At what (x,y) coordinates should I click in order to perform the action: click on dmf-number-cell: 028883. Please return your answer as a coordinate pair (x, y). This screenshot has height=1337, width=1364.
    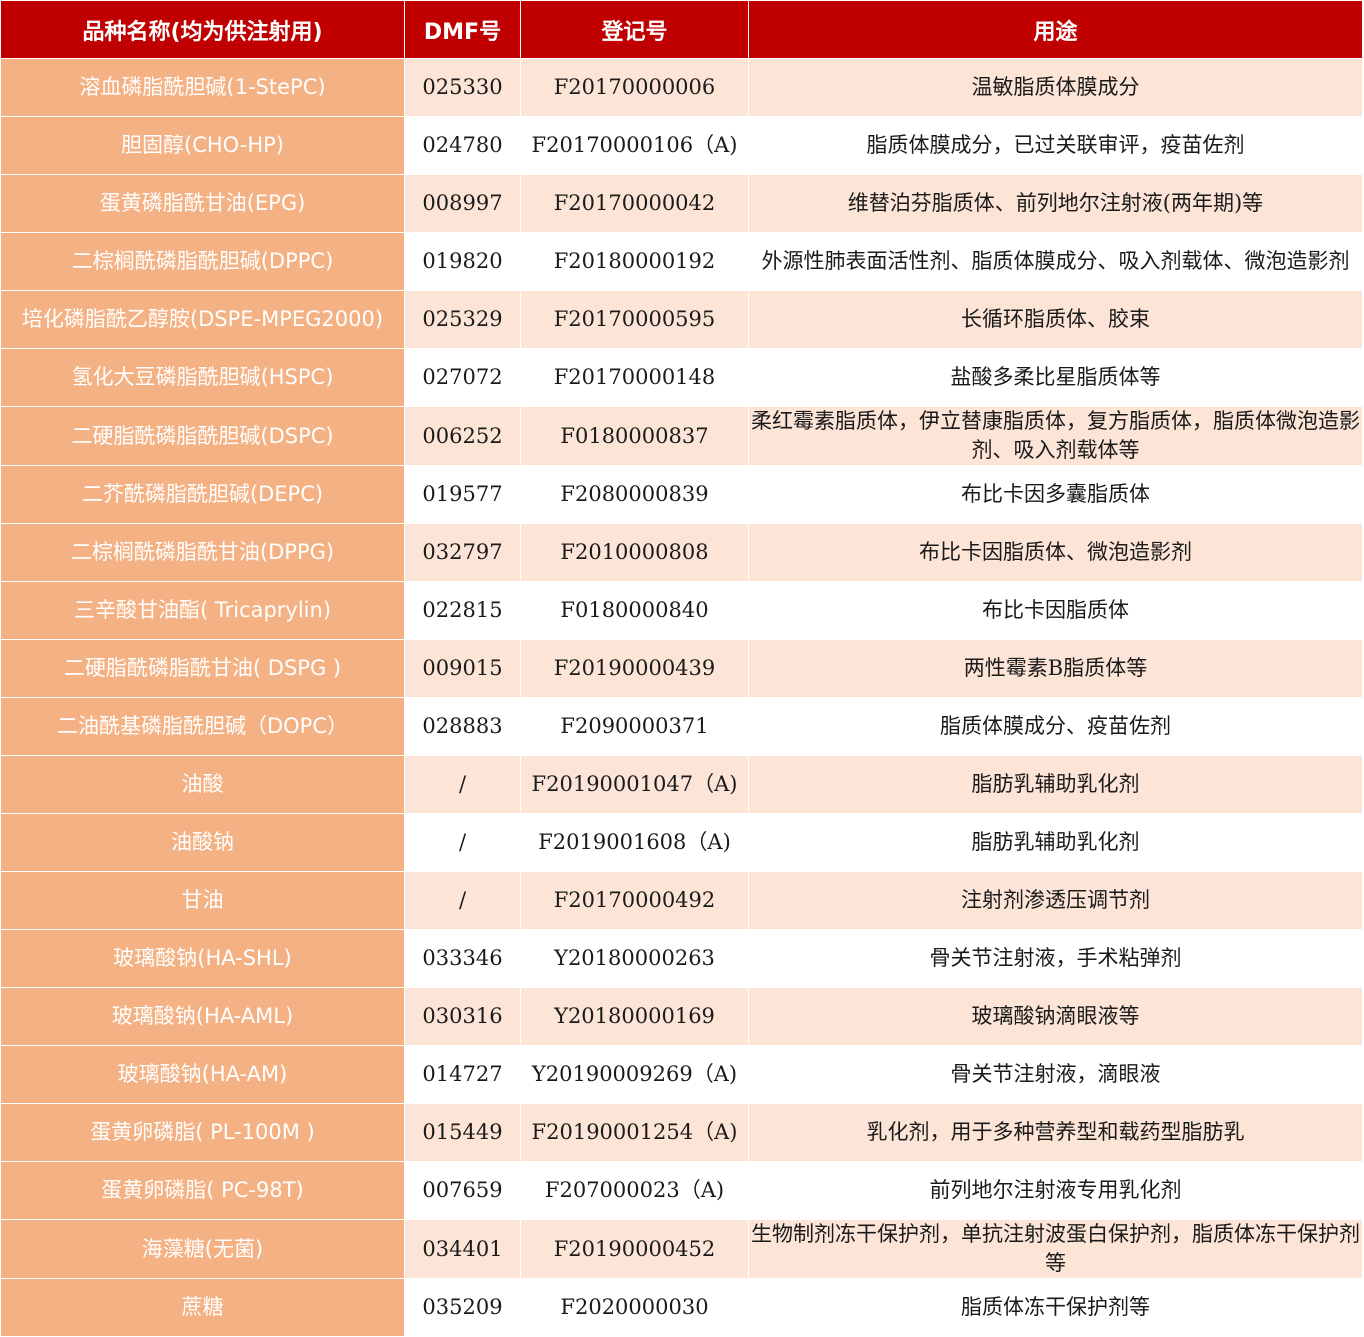
    Looking at the image, I should click on (462, 726).